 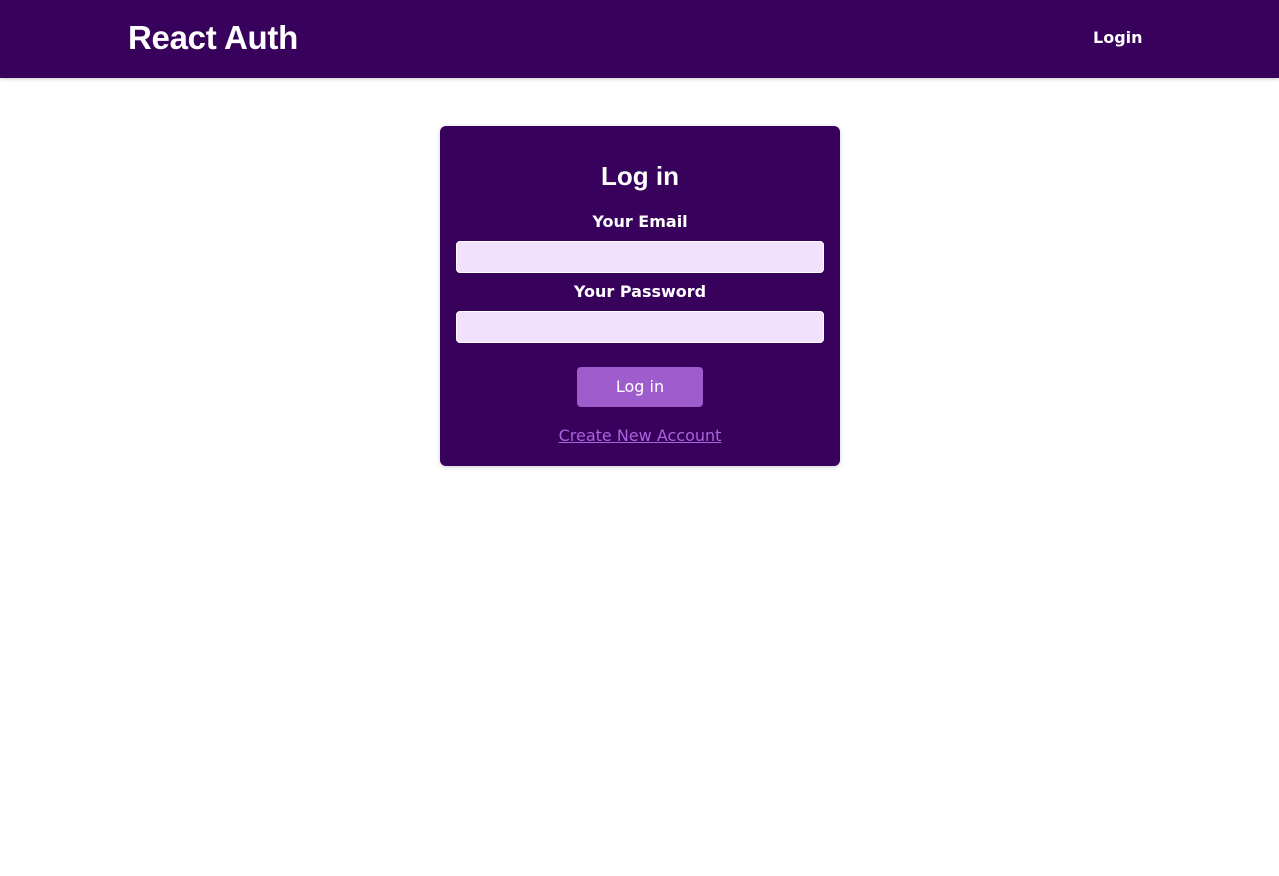 What do you see at coordinates (640, 176) in the screenshot?
I see `auth-title: Log in` at bounding box center [640, 176].